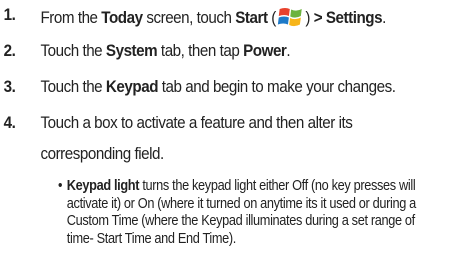  I want to click on step-3-text-b: tab and begin to make your changes., so click(277, 87).